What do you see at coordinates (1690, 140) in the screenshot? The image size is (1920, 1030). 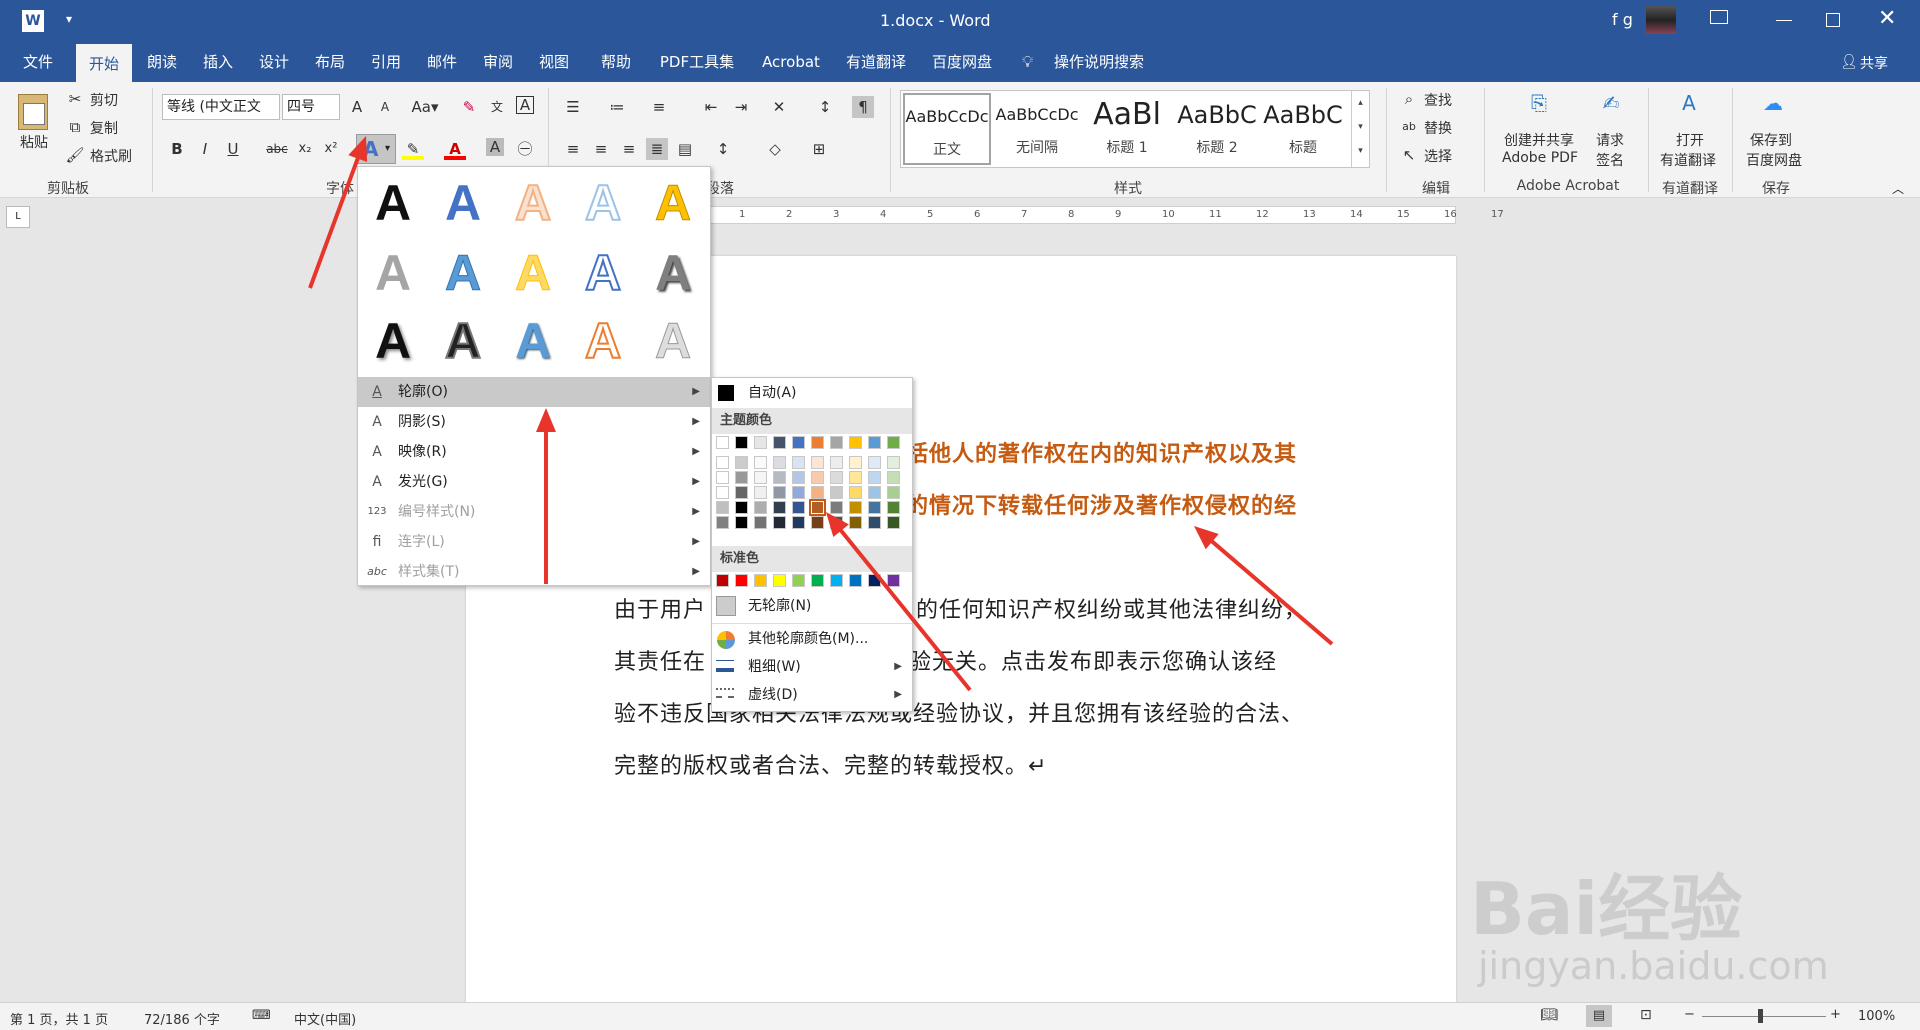 I see `open-youdao-button: 打开` at bounding box center [1690, 140].